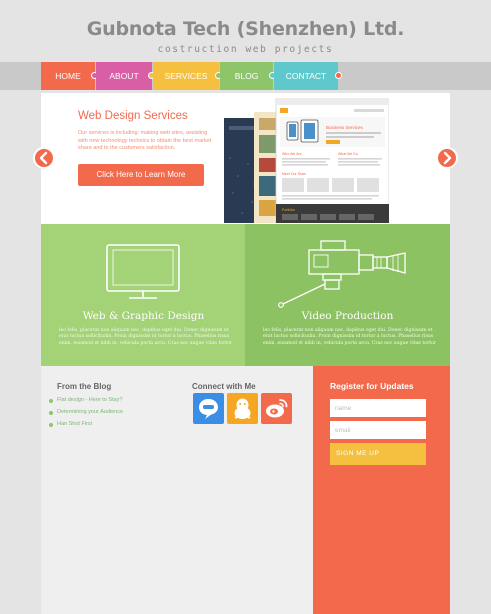  I want to click on blog-post-link: Flat design - Here to Stay?, so click(89, 400).